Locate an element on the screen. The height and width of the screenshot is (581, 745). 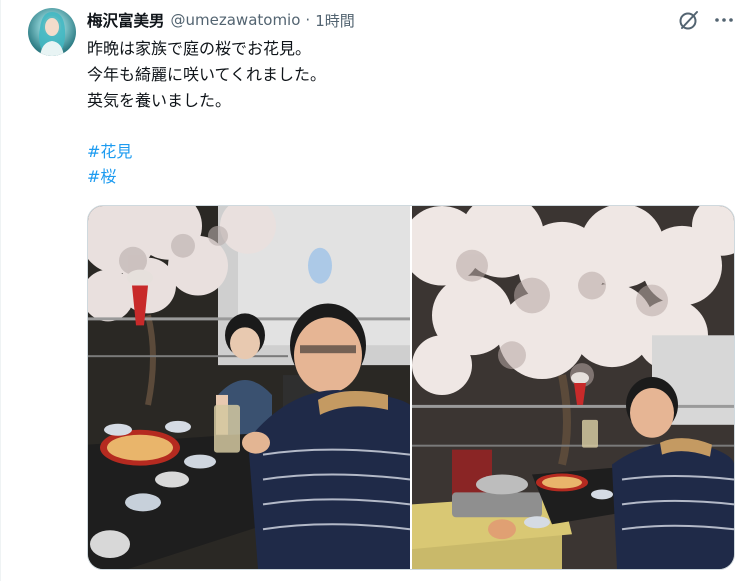
post-text: 昨晩は家族で庭の桜でお花見。 今年も綺麗に咲いてくれました。 英気を養いました。 is located at coordinates (397, 75).